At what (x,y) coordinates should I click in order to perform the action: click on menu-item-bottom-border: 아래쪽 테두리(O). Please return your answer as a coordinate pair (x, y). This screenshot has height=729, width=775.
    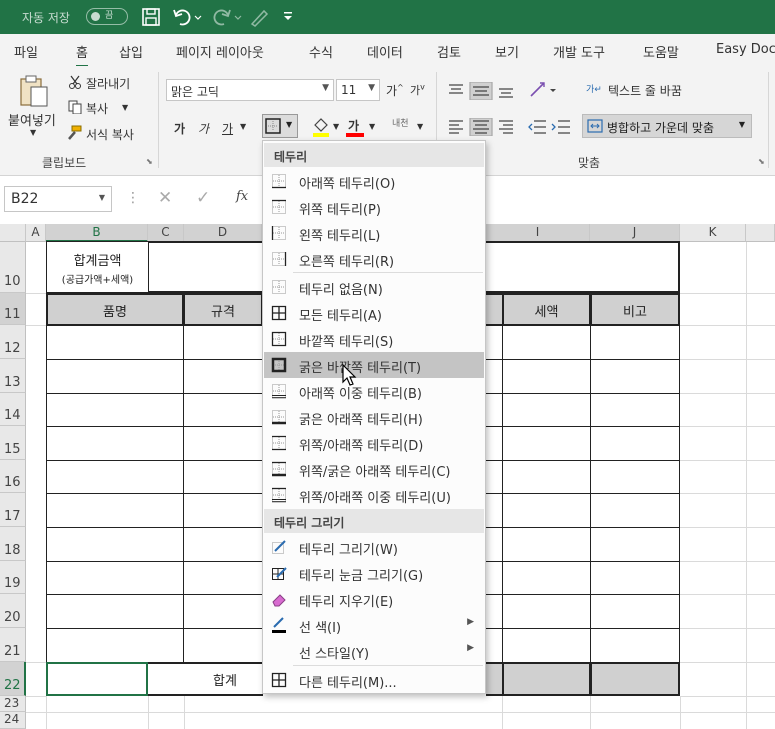
    Looking at the image, I should click on (374, 181).